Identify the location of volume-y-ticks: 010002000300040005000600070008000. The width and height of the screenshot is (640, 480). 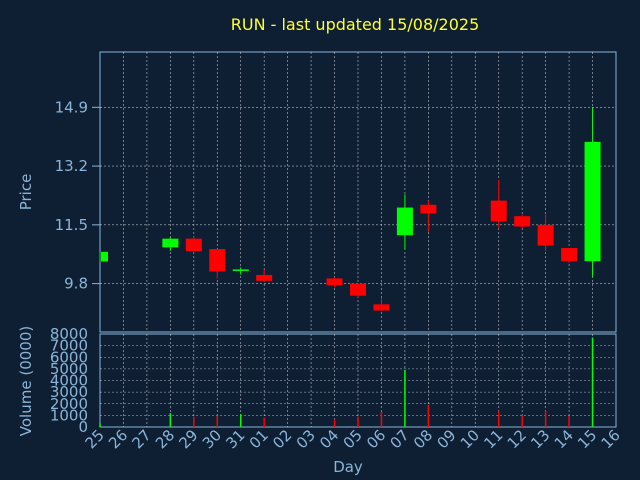
(69, 380).